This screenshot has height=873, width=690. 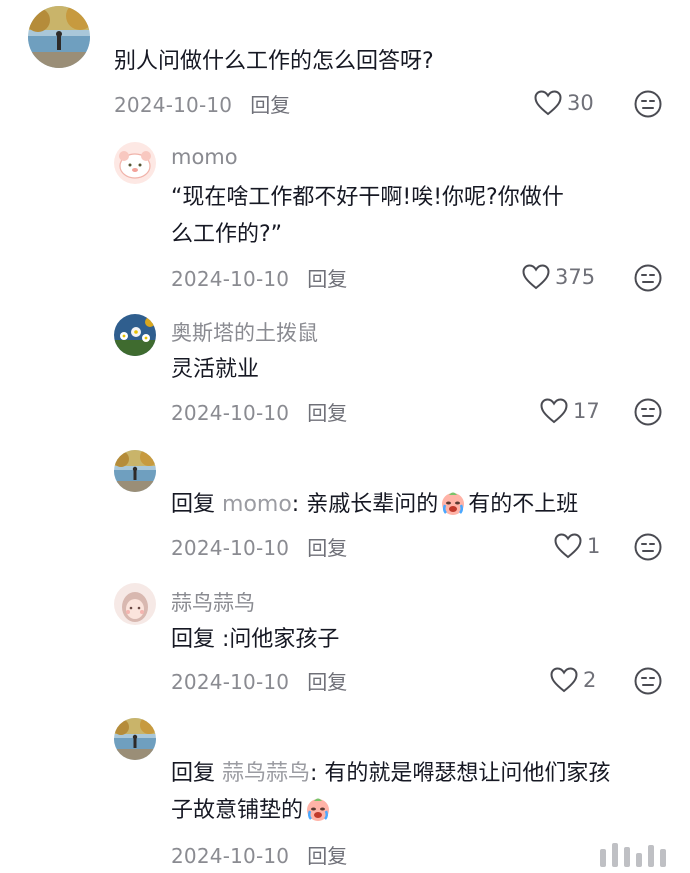 I want to click on watermark-logo, so click(x=633, y=855).